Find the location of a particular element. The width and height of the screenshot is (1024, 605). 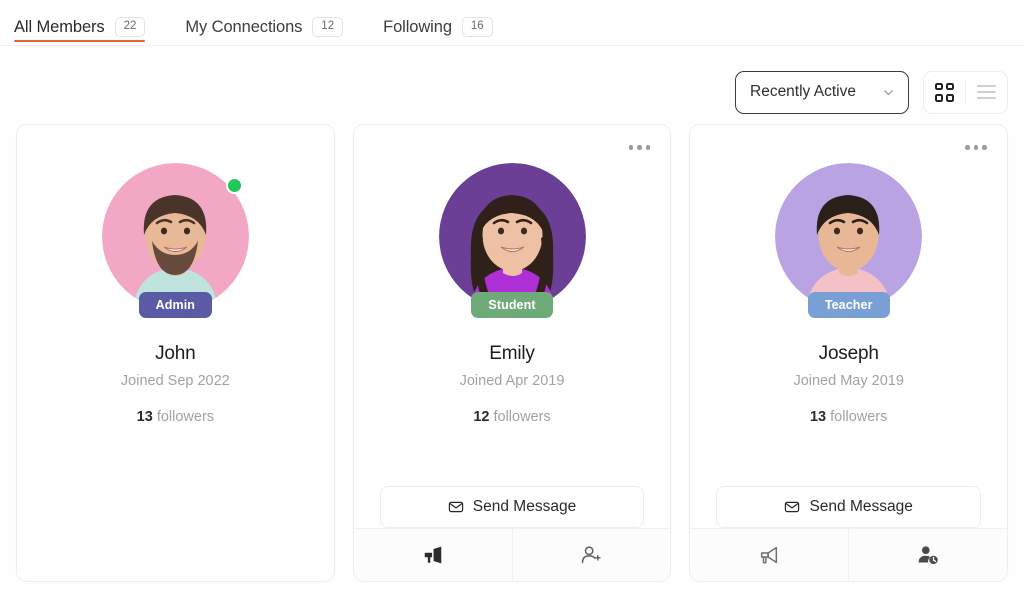

members-tab-bar: All Members 22 My Connections 12 Following 16 is located at coordinates (512, 23).